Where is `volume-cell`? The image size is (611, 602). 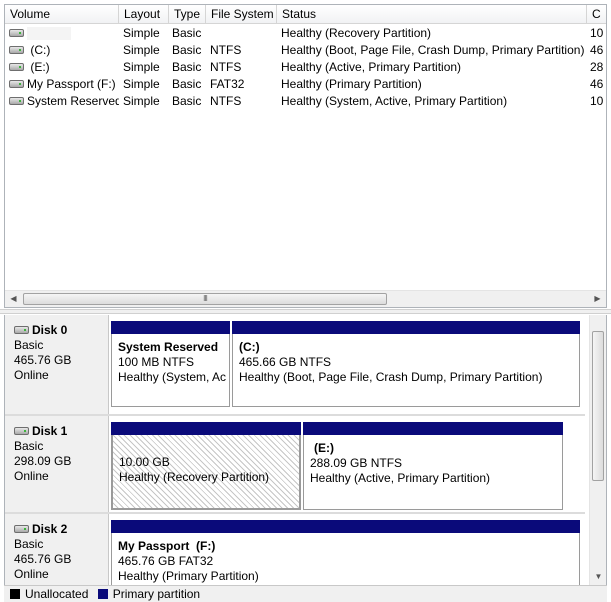 volume-cell is located at coordinates (64, 33).